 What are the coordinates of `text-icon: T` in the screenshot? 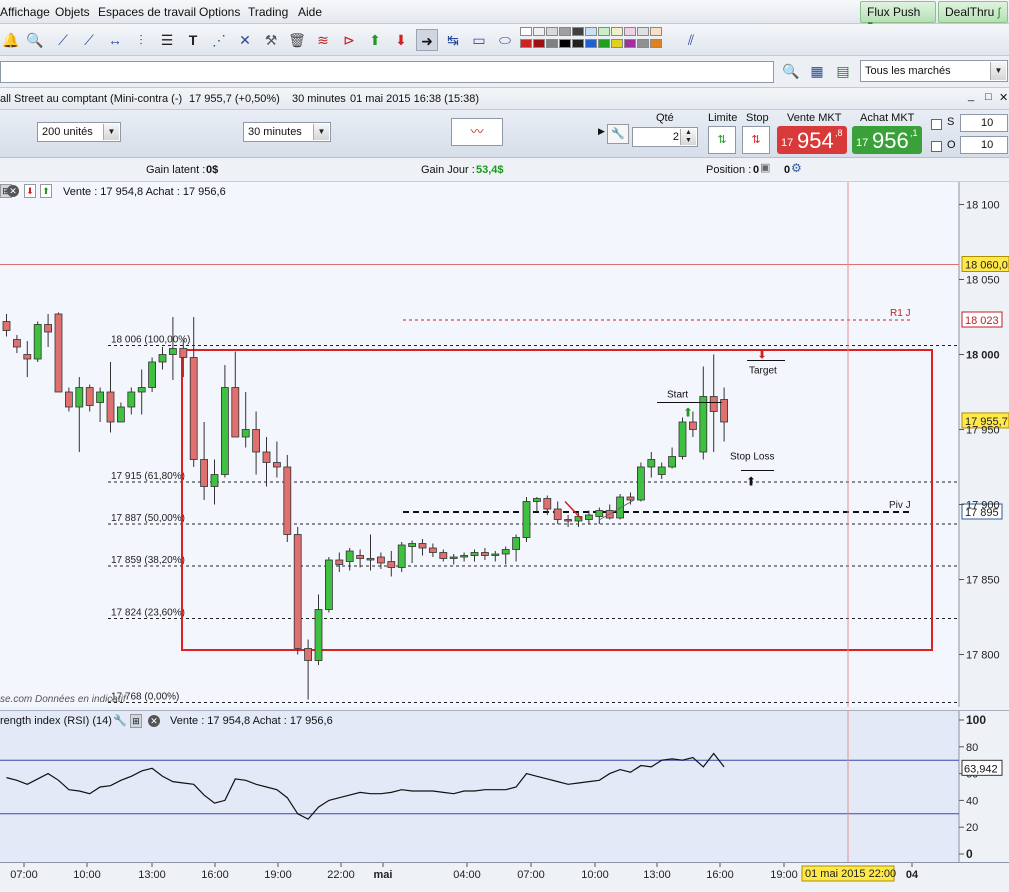 It's located at (193, 40).